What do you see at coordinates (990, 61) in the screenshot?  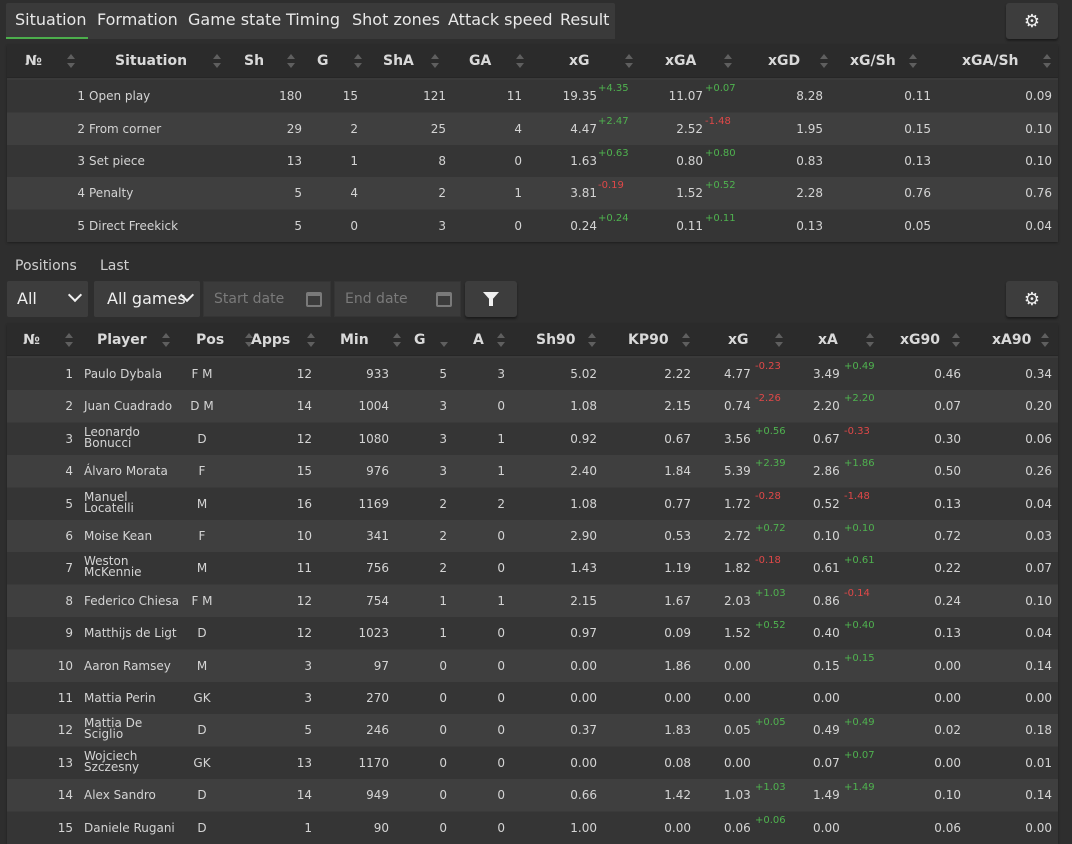 I see `header-col-xga-per-shot: xGA/Sh` at bounding box center [990, 61].